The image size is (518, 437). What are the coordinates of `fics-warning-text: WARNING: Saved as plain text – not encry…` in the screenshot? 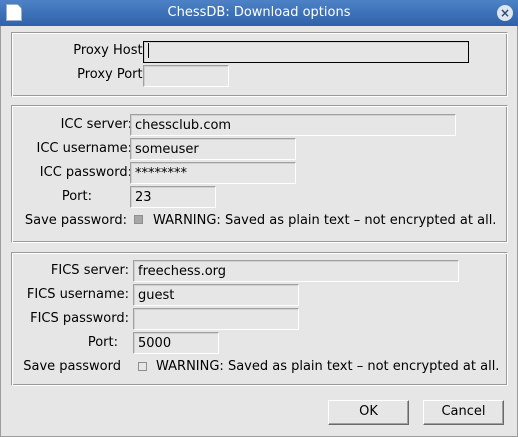 It's located at (328, 366).